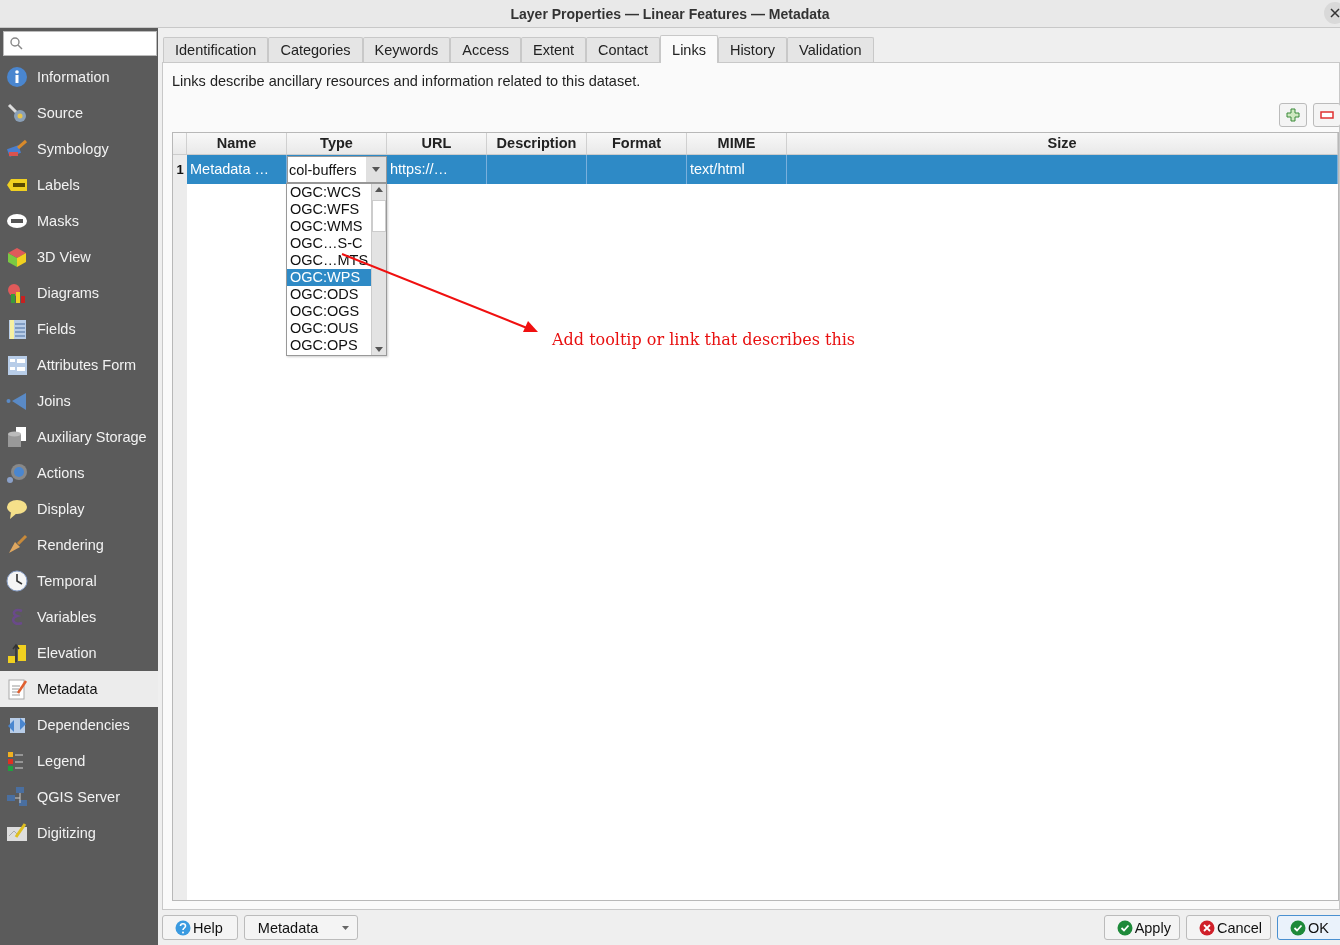  What do you see at coordinates (79, 617) in the screenshot?
I see `sidebar-item: Variables` at bounding box center [79, 617].